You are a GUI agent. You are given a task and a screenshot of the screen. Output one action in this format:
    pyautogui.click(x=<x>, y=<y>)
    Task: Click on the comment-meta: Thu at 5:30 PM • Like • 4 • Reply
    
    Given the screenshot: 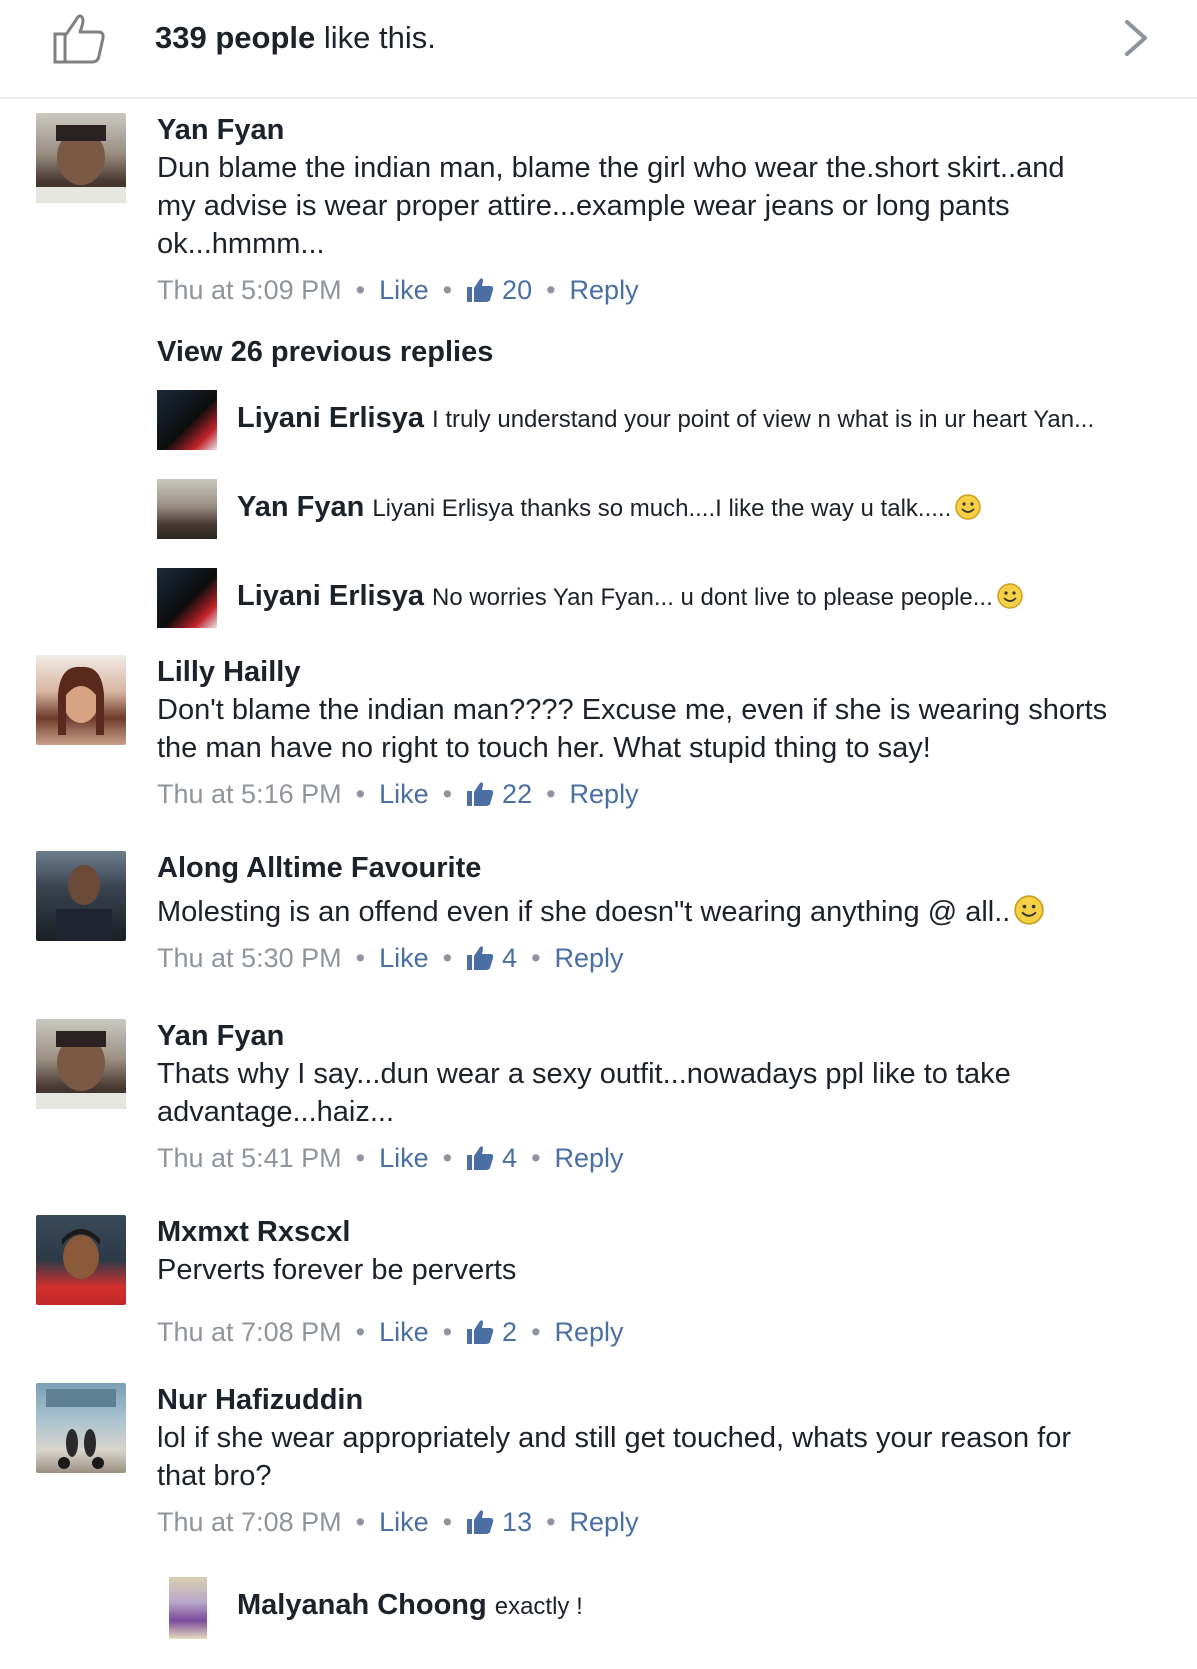 What is the action you would take?
    pyautogui.click(x=647, y=958)
    